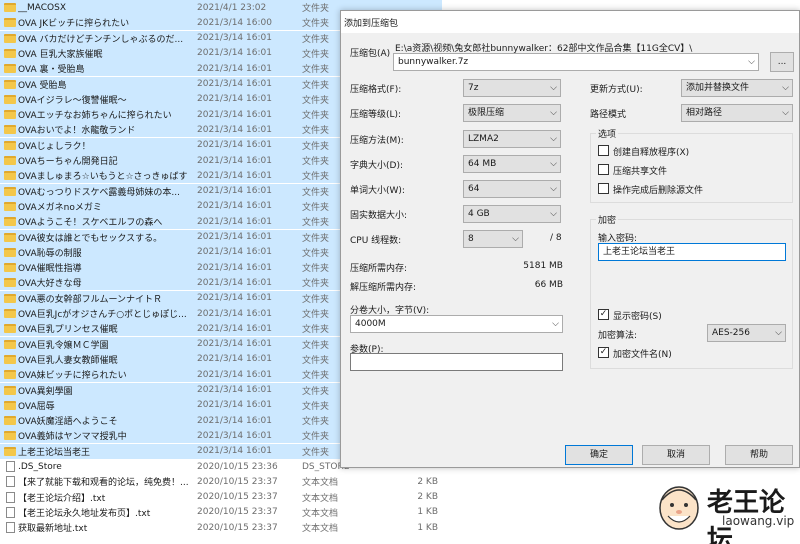  I want to click on dict-select: 64 MB ⌵, so click(512, 164).